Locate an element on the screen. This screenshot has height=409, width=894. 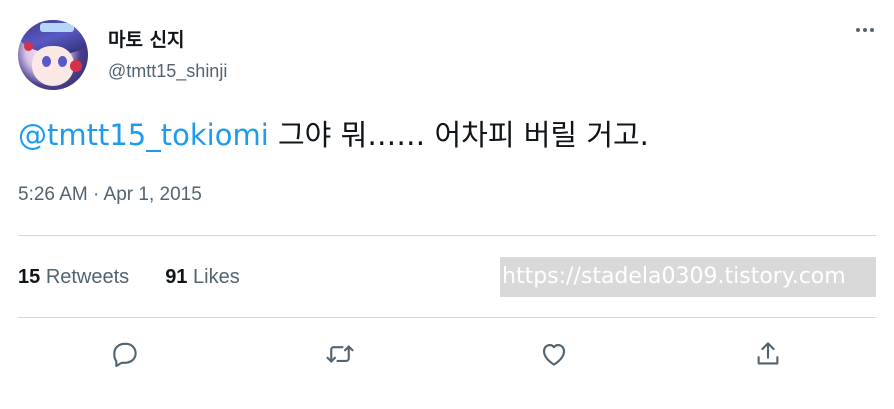
retweets-label: Retweets is located at coordinates (87, 277).